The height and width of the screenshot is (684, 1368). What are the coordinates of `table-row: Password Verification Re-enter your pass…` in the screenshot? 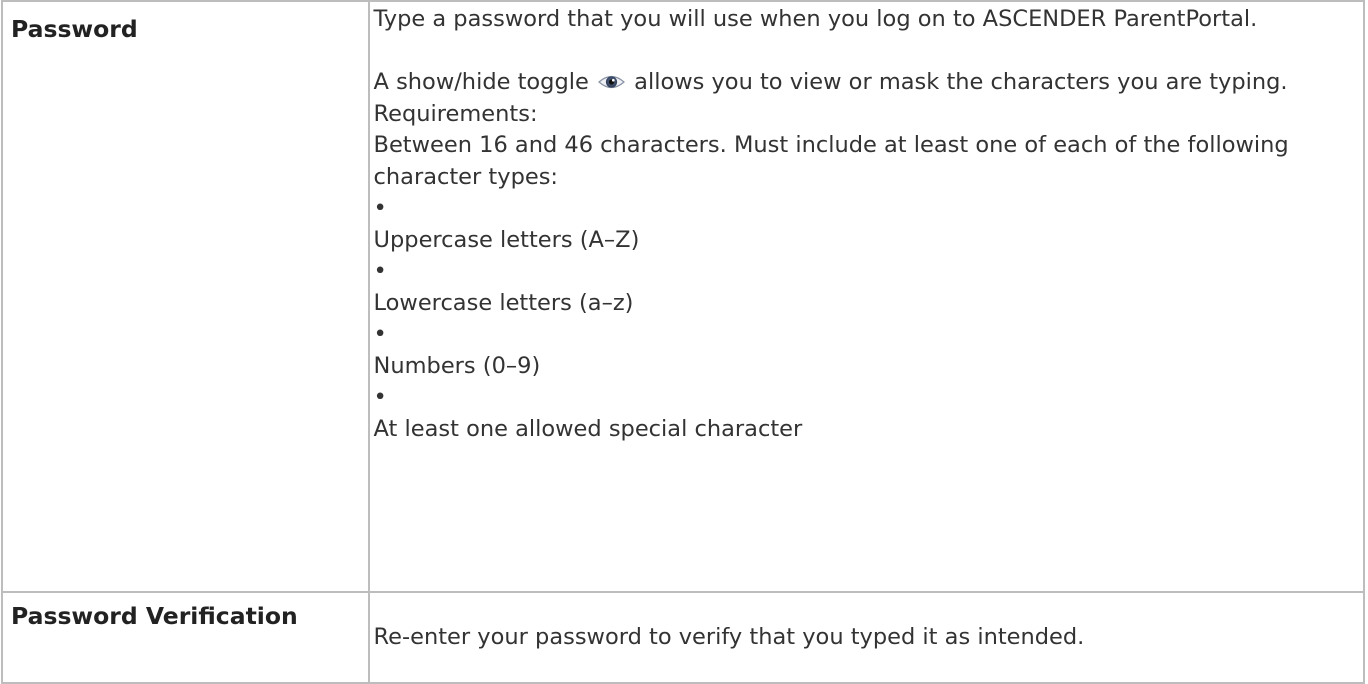 It's located at (683, 637).